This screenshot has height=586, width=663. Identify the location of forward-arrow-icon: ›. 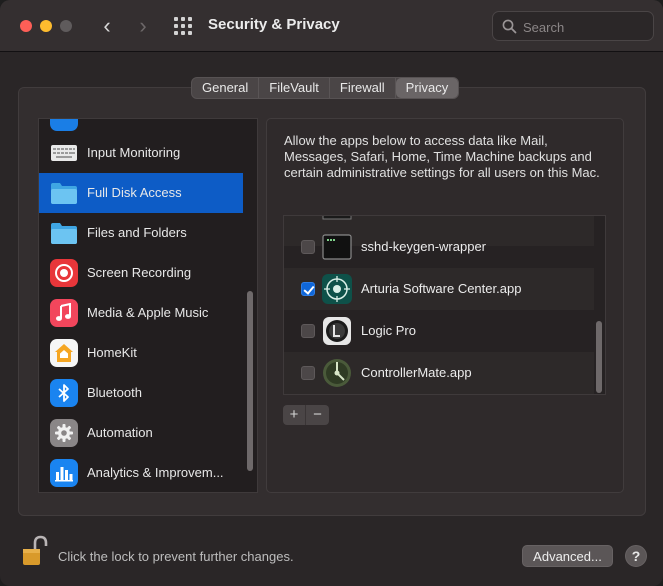
(143, 26).